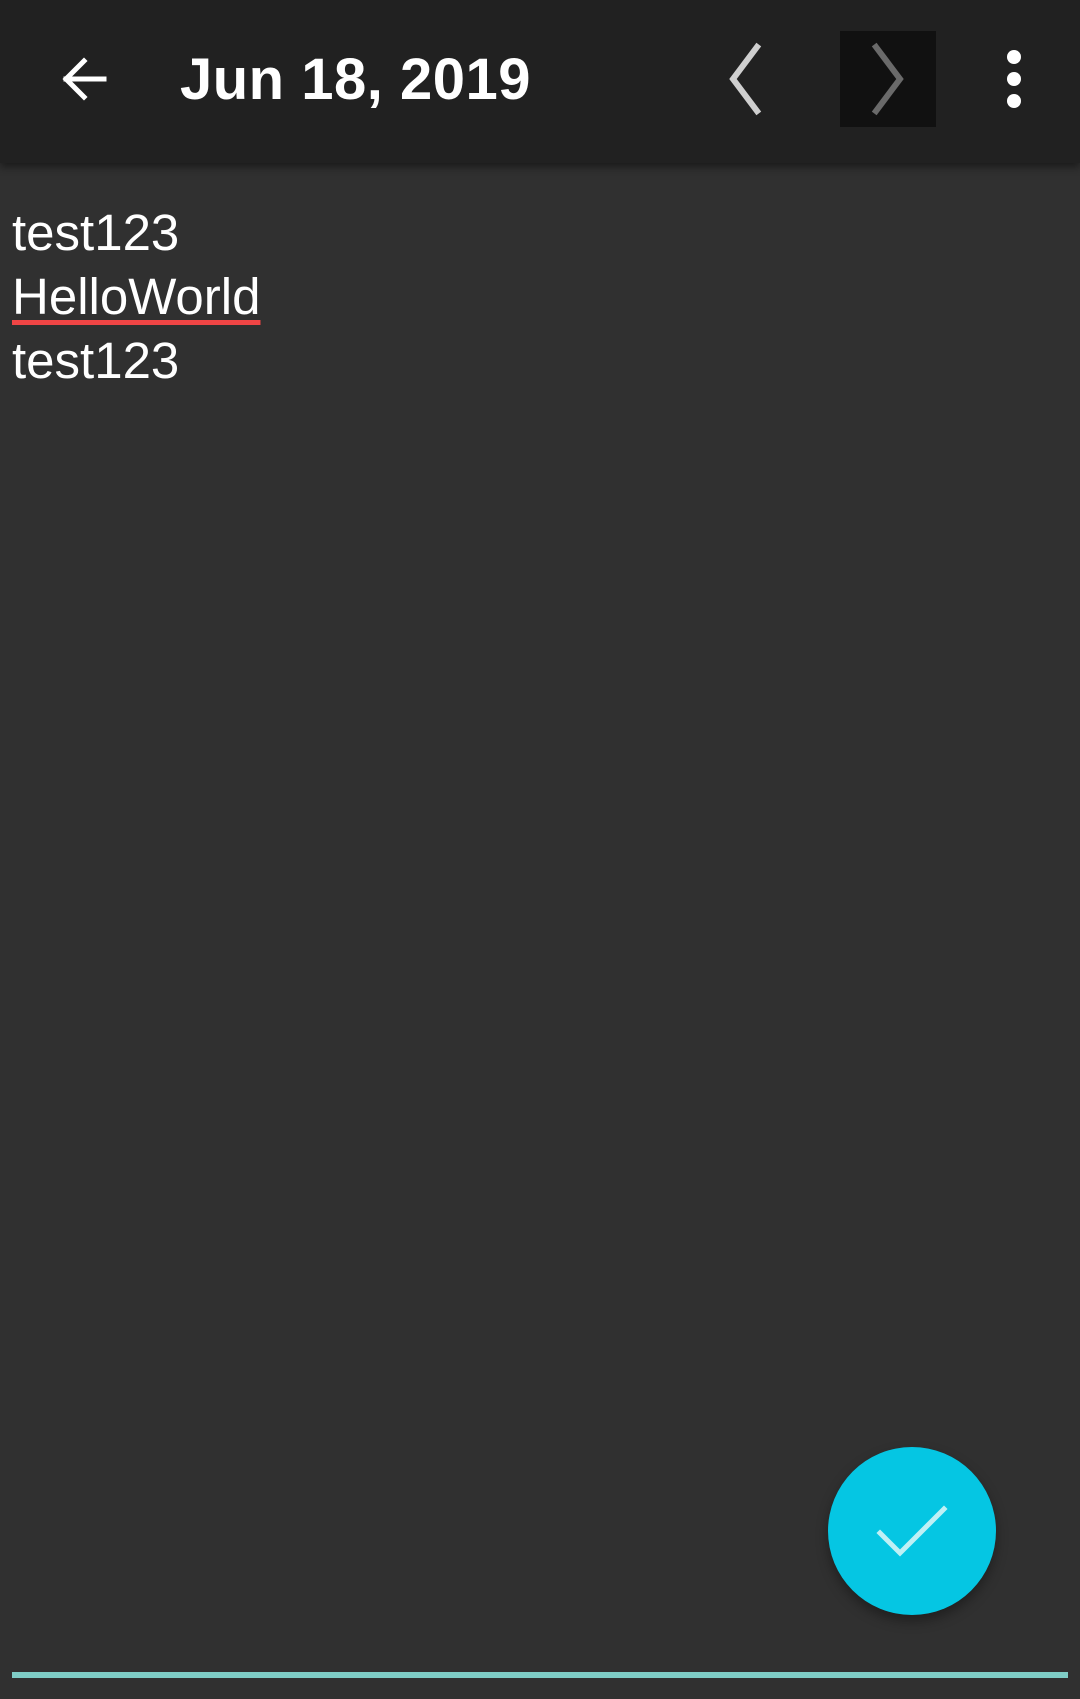 This screenshot has width=1080, height=1699. Describe the element at coordinates (540, 1675) in the screenshot. I see `text-field-underline` at that location.